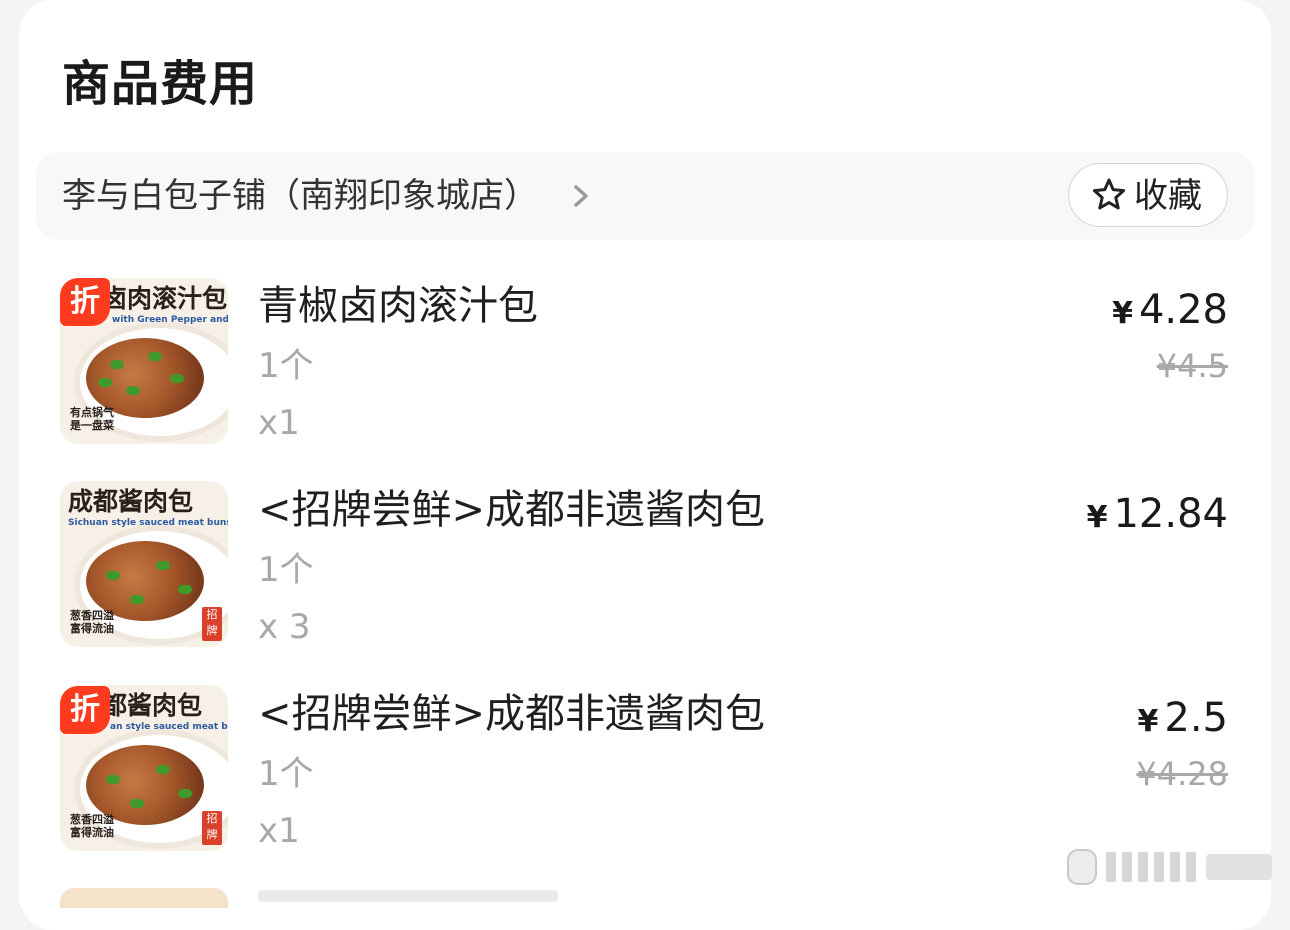 This screenshot has width=1290, height=930. What do you see at coordinates (160, 84) in the screenshot?
I see `section-title: 商品费用` at bounding box center [160, 84].